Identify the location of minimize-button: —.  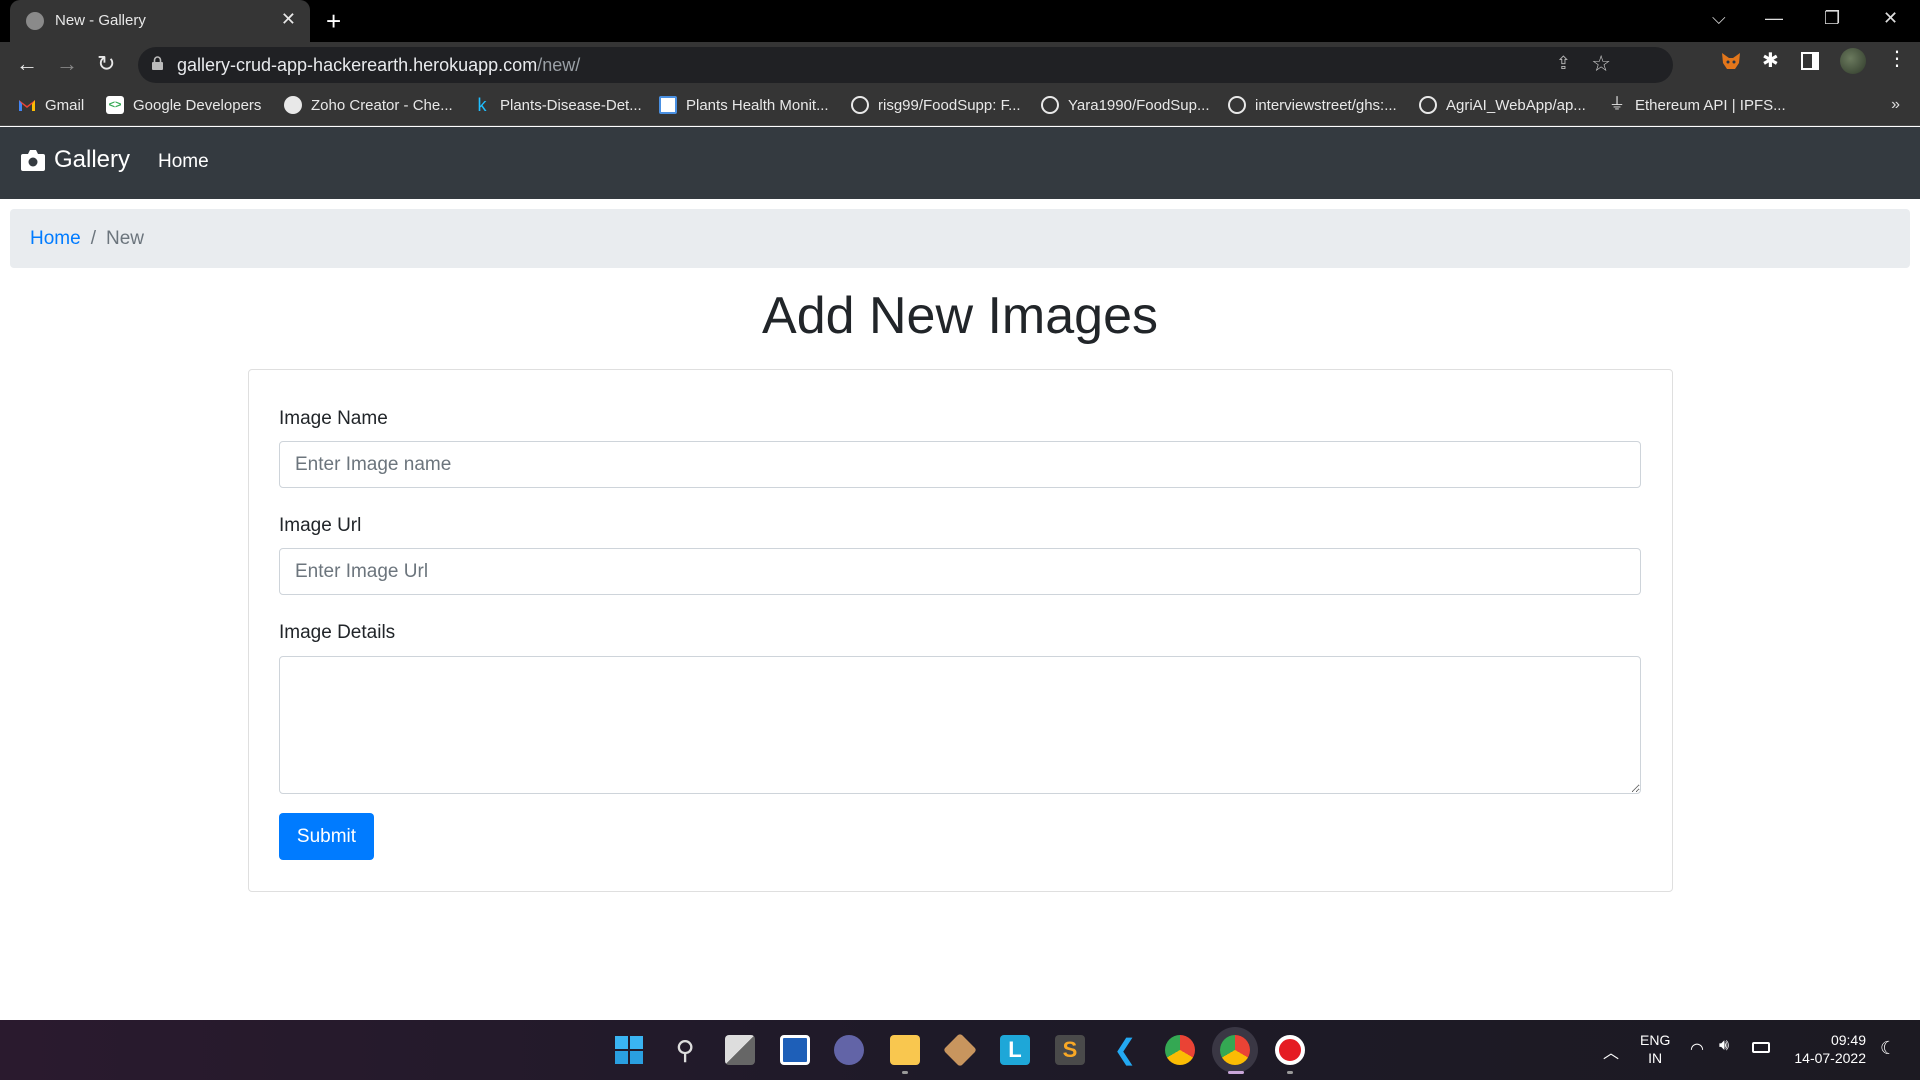
(1774, 18).